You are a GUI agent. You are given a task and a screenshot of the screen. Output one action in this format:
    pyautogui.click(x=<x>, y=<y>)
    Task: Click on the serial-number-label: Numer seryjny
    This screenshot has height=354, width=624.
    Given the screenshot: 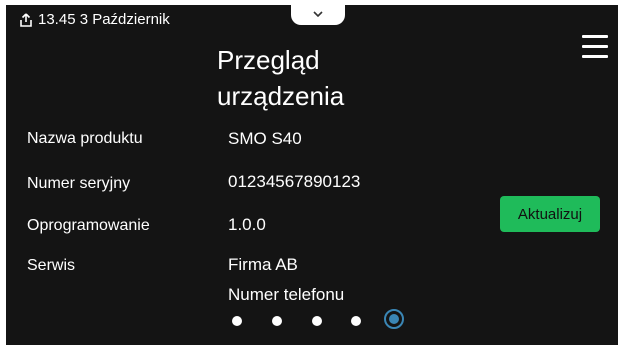 What is the action you would take?
    pyautogui.click(x=79, y=183)
    